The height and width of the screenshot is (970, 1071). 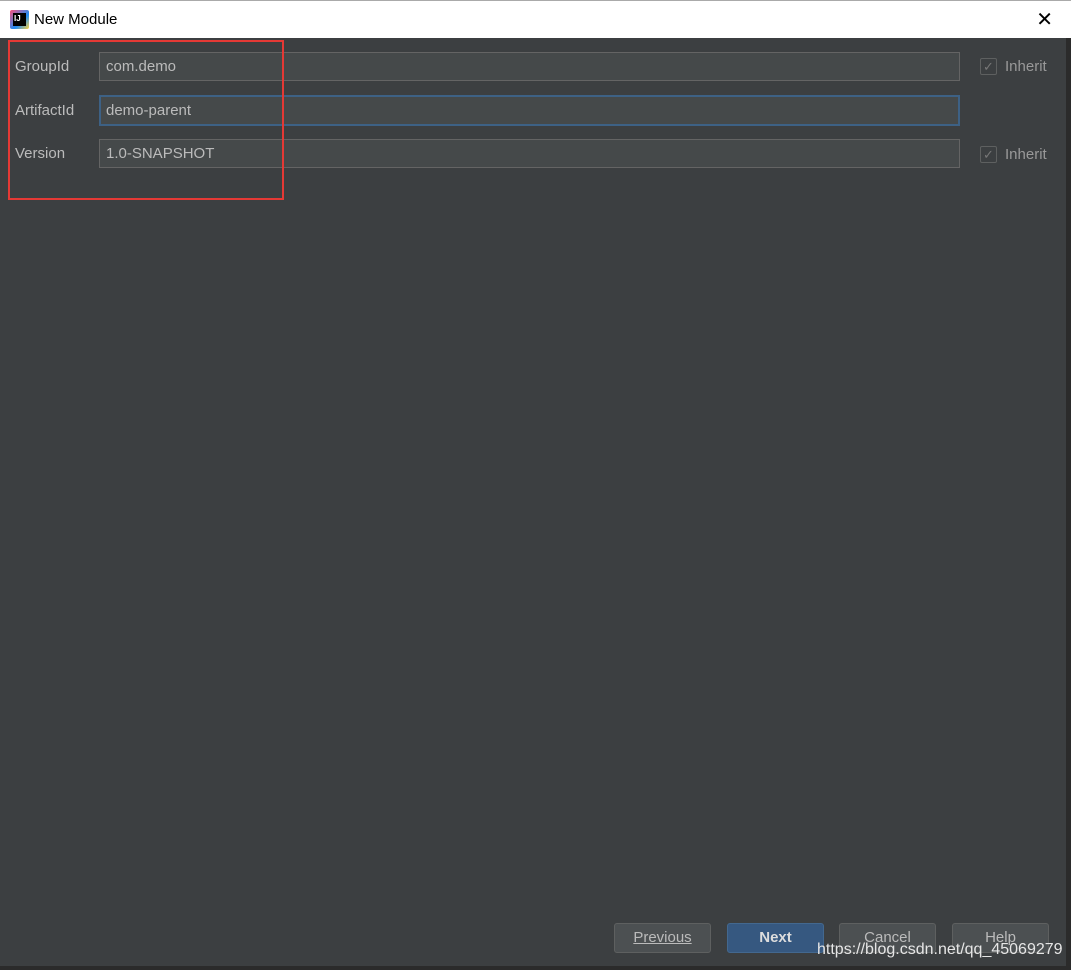 I want to click on close-icon: ✕, so click(x=1044, y=19).